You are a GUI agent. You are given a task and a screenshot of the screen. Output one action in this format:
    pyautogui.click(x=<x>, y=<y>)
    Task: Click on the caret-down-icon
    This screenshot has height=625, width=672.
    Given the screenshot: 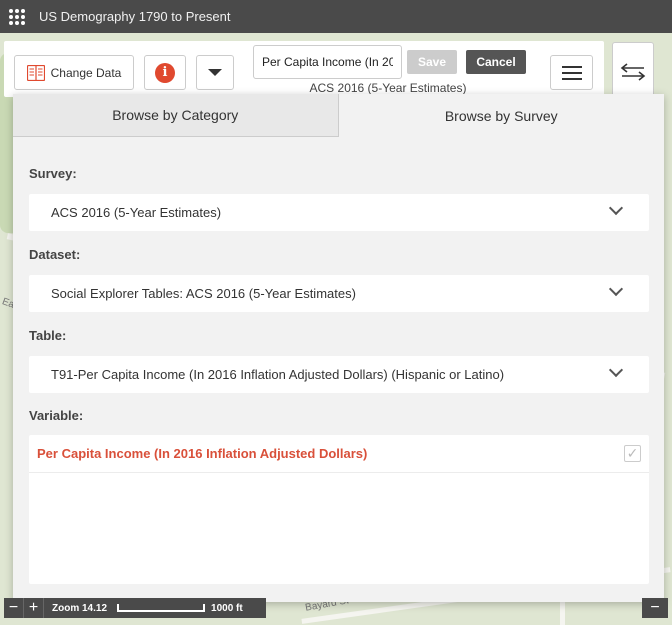 What is the action you would take?
    pyautogui.click(x=215, y=72)
    